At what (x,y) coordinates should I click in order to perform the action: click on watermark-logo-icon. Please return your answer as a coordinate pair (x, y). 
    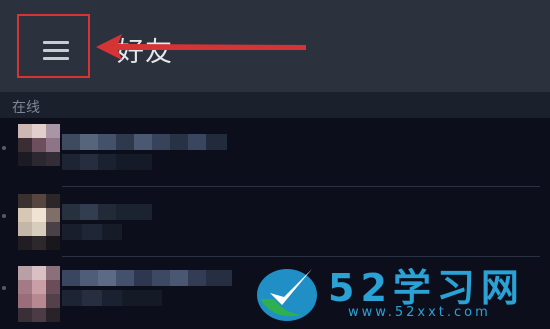
    Looking at the image, I should click on (287, 295).